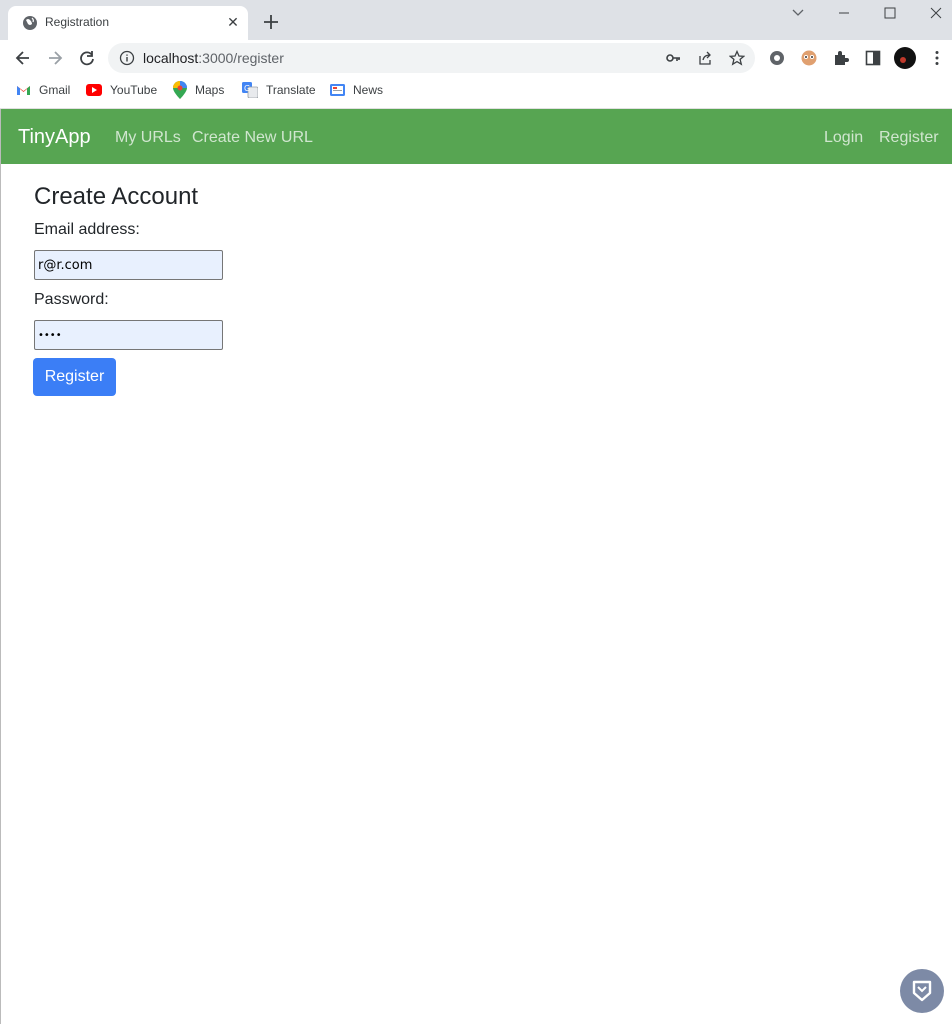  What do you see at coordinates (291, 90) in the screenshot?
I see `bookmark-label: Translate` at bounding box center [291, 90].